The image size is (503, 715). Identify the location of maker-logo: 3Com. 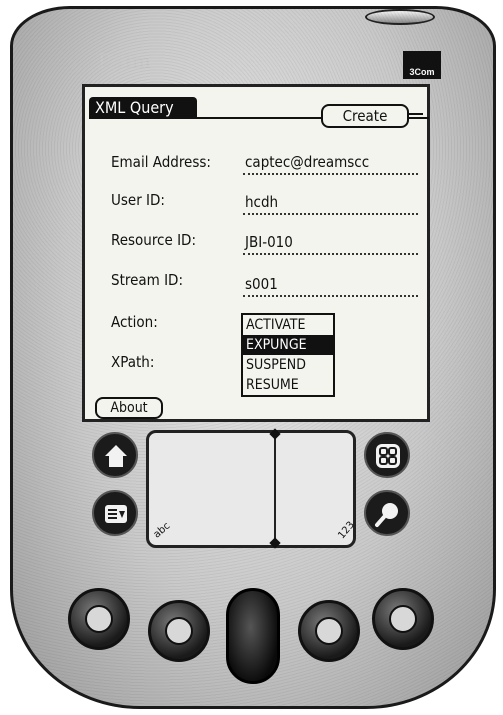
(422, 65).